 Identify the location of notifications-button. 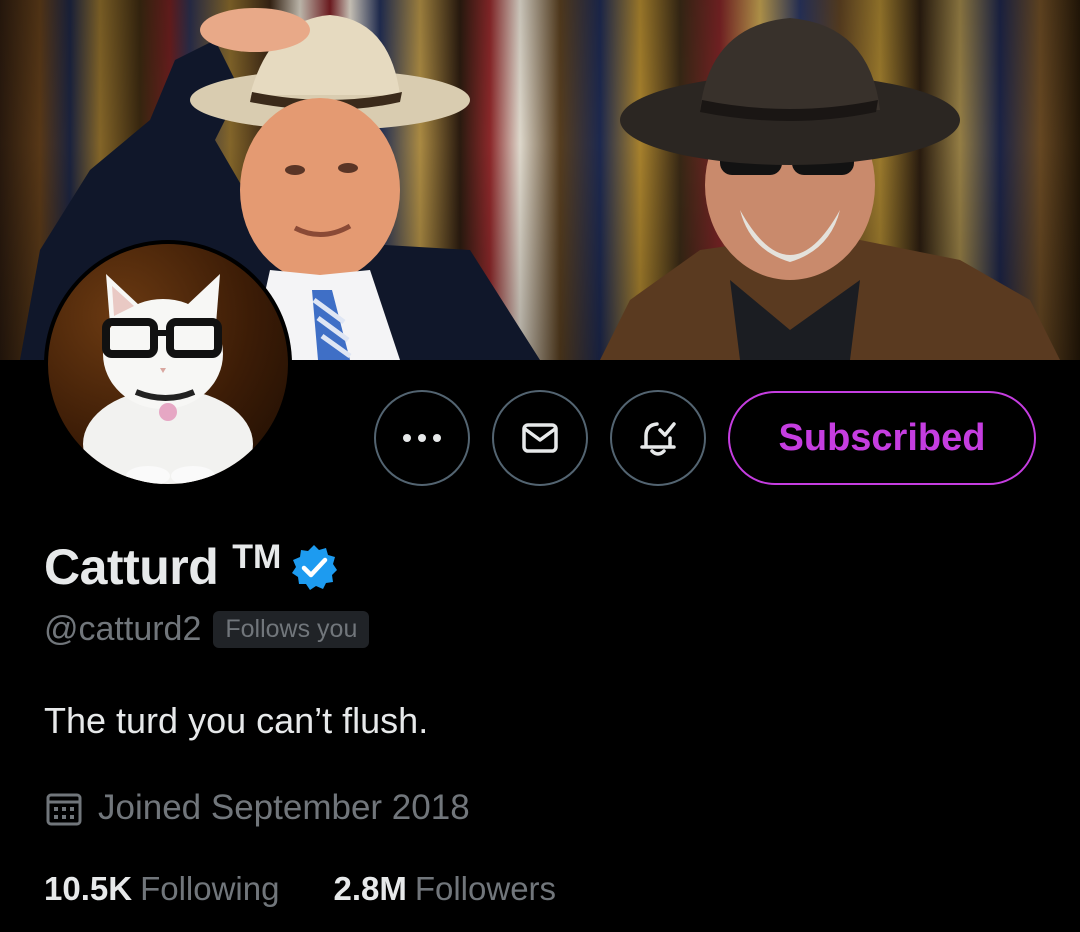
(658, 438).